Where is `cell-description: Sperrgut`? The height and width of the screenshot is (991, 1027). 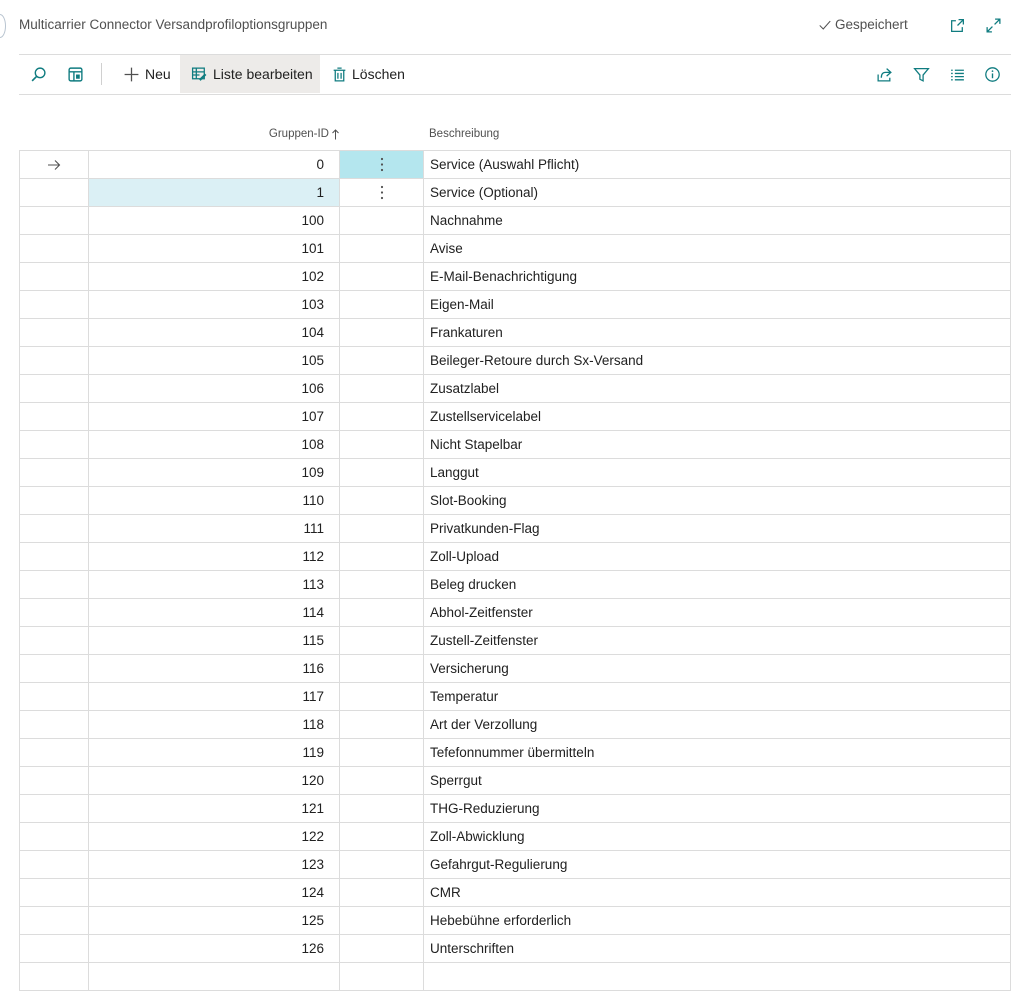 cell-description: Sperrgut is located at coordinates (717, 780).